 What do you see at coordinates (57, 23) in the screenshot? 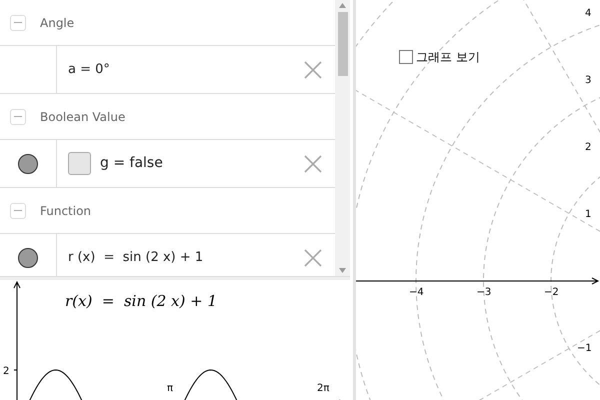
I see `group-header: Angle` at bounding box center [57, 23].